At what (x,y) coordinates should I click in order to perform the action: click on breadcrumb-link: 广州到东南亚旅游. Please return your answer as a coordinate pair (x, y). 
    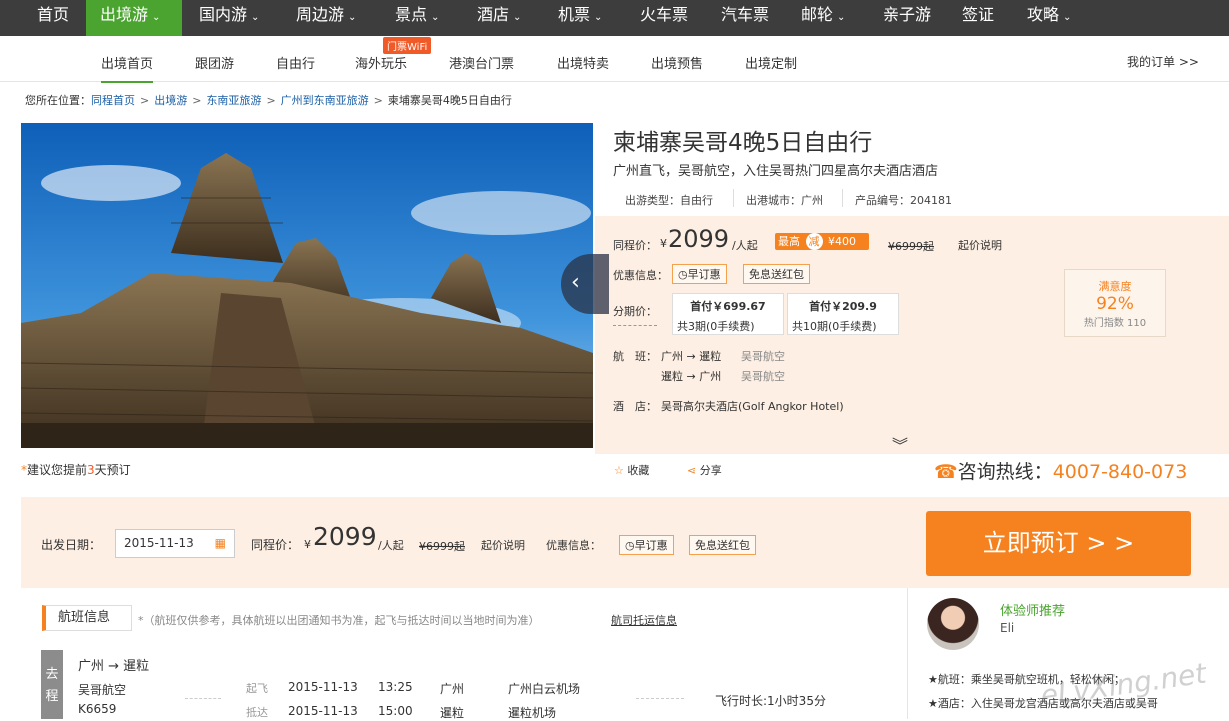
    Looking at the image, I should click on (325, 100).